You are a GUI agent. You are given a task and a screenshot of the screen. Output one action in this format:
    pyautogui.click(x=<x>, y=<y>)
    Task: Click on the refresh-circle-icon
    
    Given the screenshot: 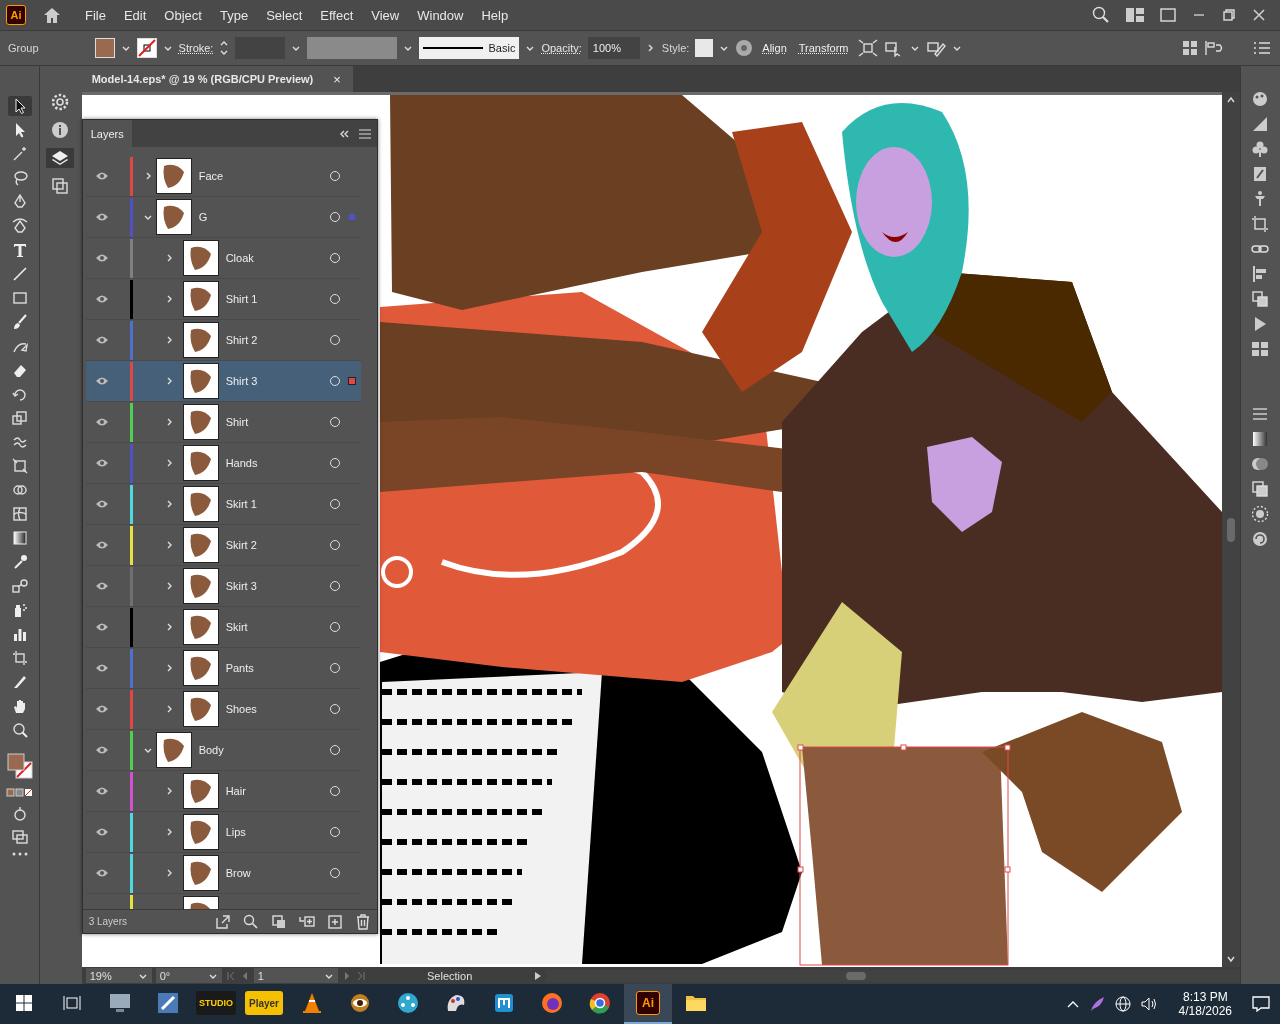 What is the action you would take?
    pyautogui.click(x=1260, y=539)
    